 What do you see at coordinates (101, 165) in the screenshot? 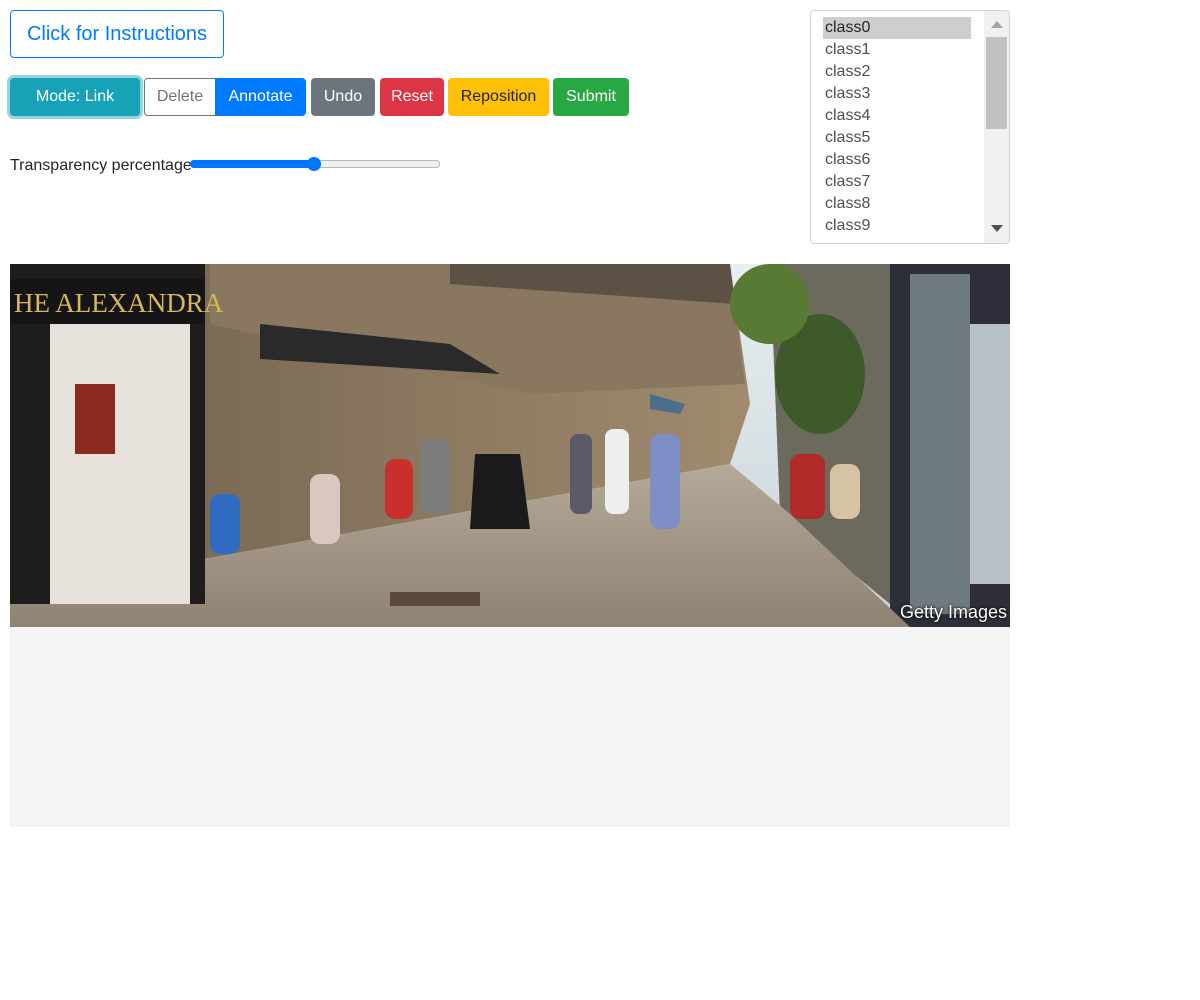
I see `transparency-label: Transparency percentage` at bounding box center [101, 165].